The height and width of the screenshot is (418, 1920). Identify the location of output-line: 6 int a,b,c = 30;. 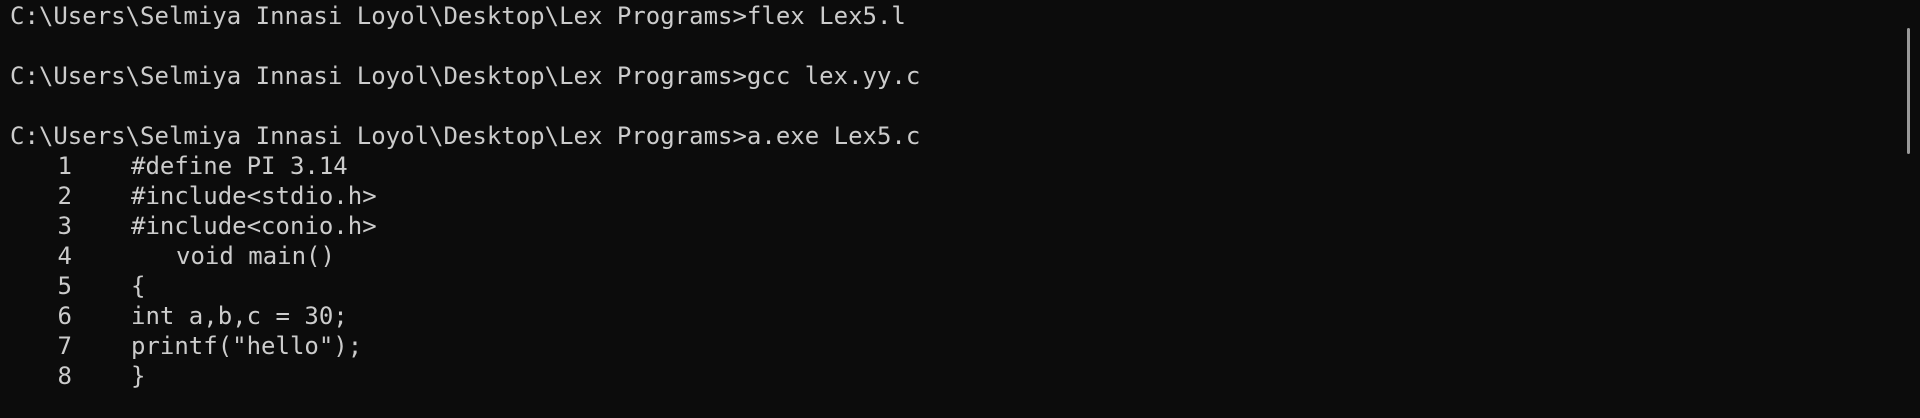
(945, 316).